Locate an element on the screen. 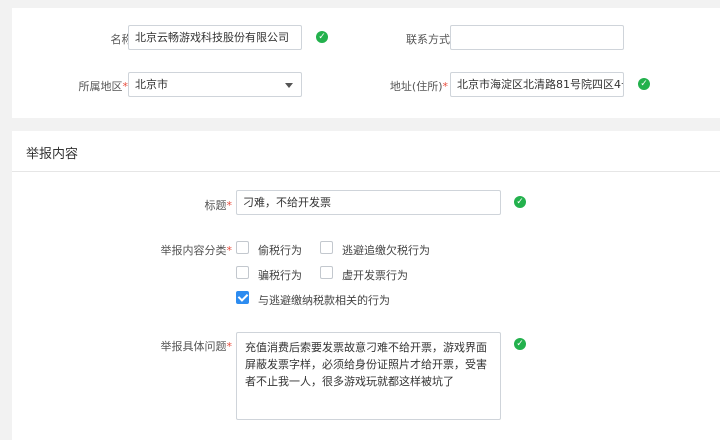  contact-input is located at coordinates (537, 37).